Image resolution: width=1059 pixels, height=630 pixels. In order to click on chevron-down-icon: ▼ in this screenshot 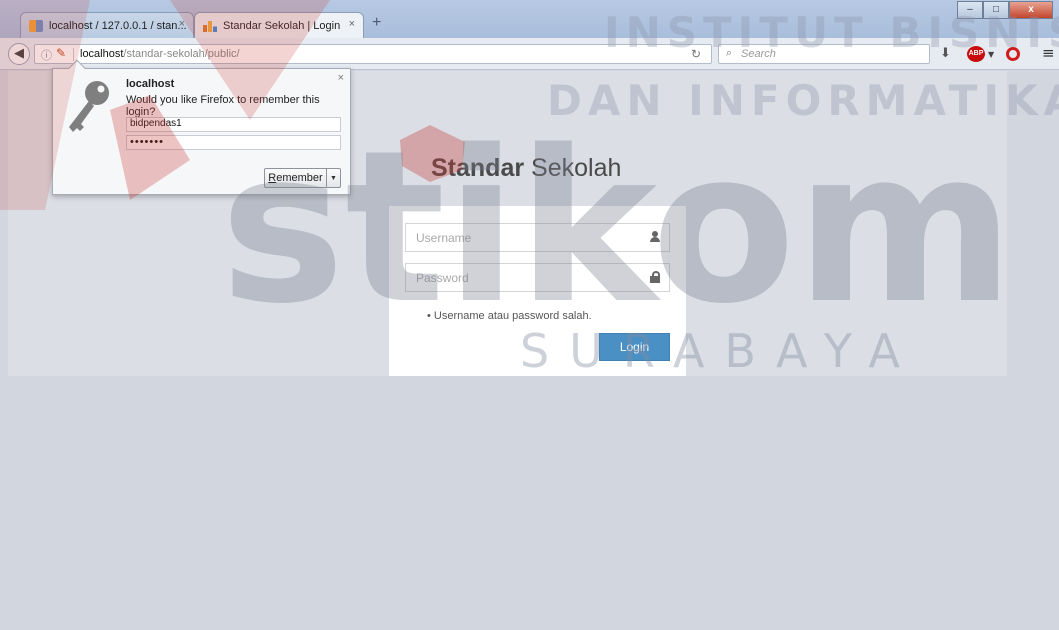, I will do `click(991, 54)`.